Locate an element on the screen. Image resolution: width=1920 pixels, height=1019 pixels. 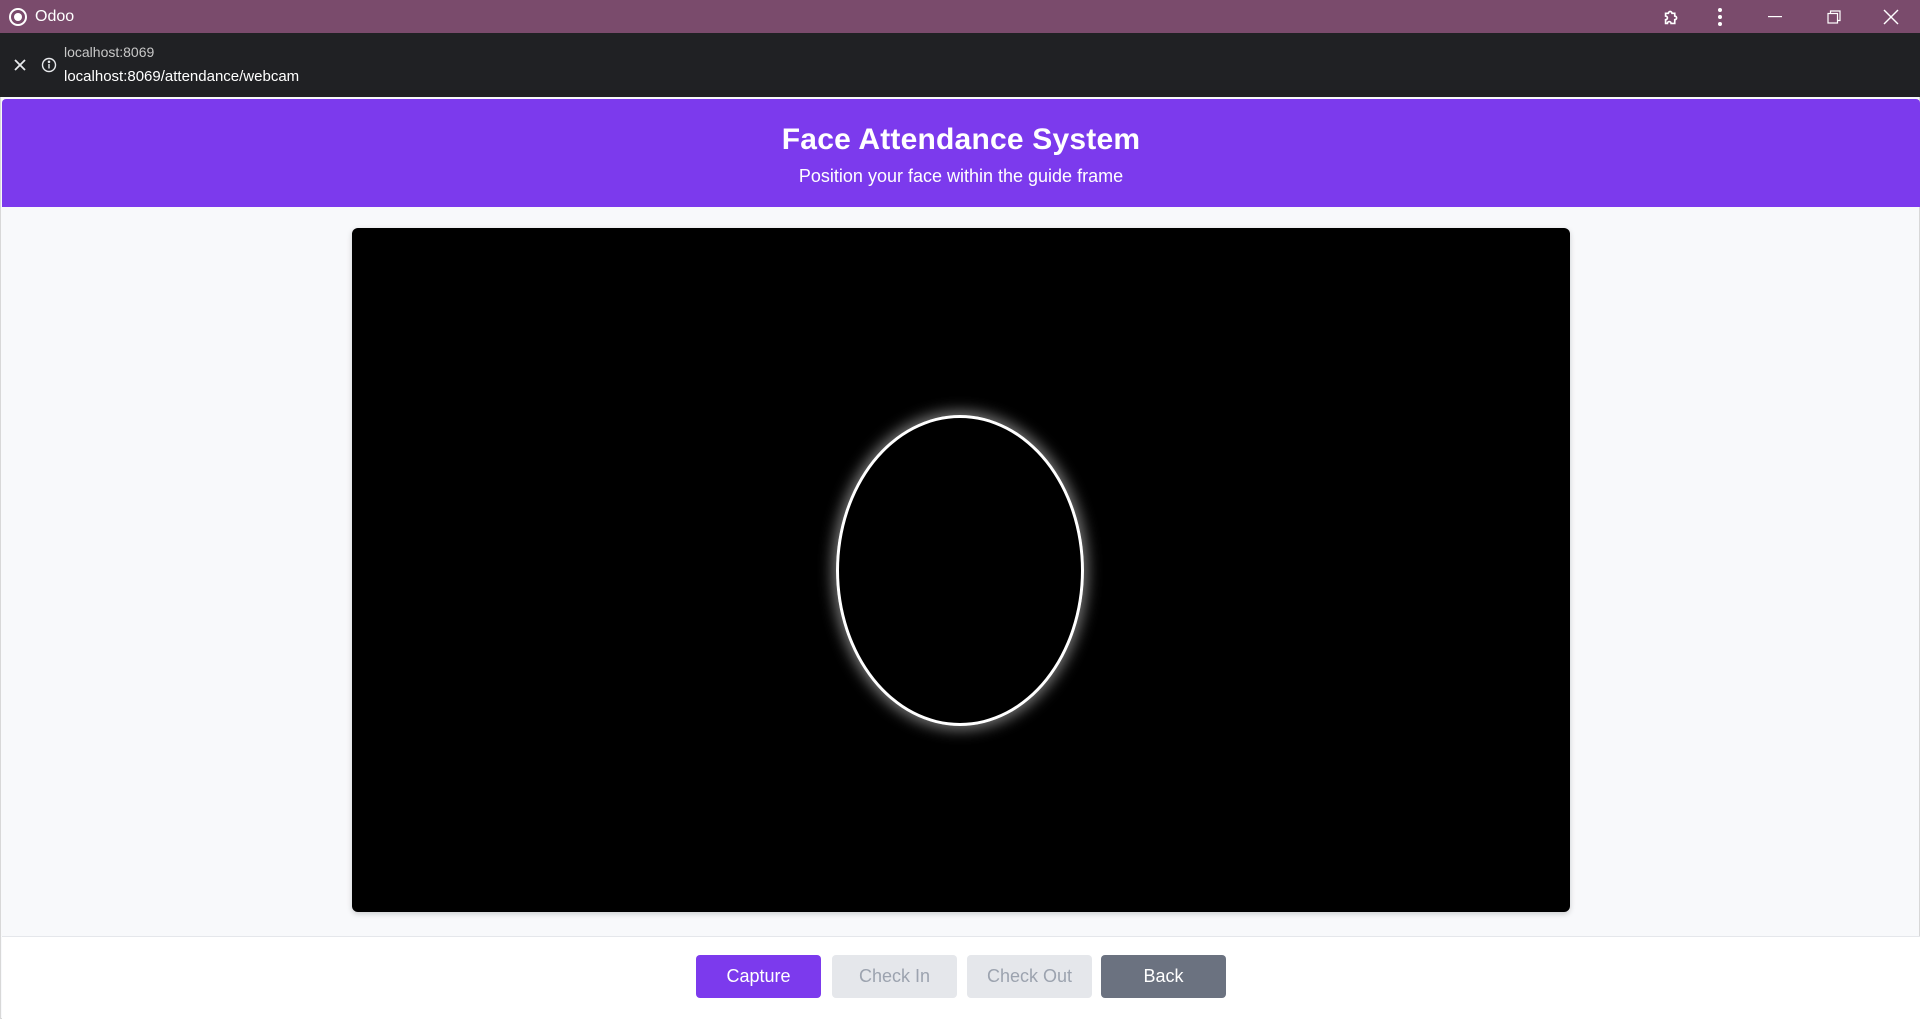
capture-button: Capture is located at coordinates (758, 976).